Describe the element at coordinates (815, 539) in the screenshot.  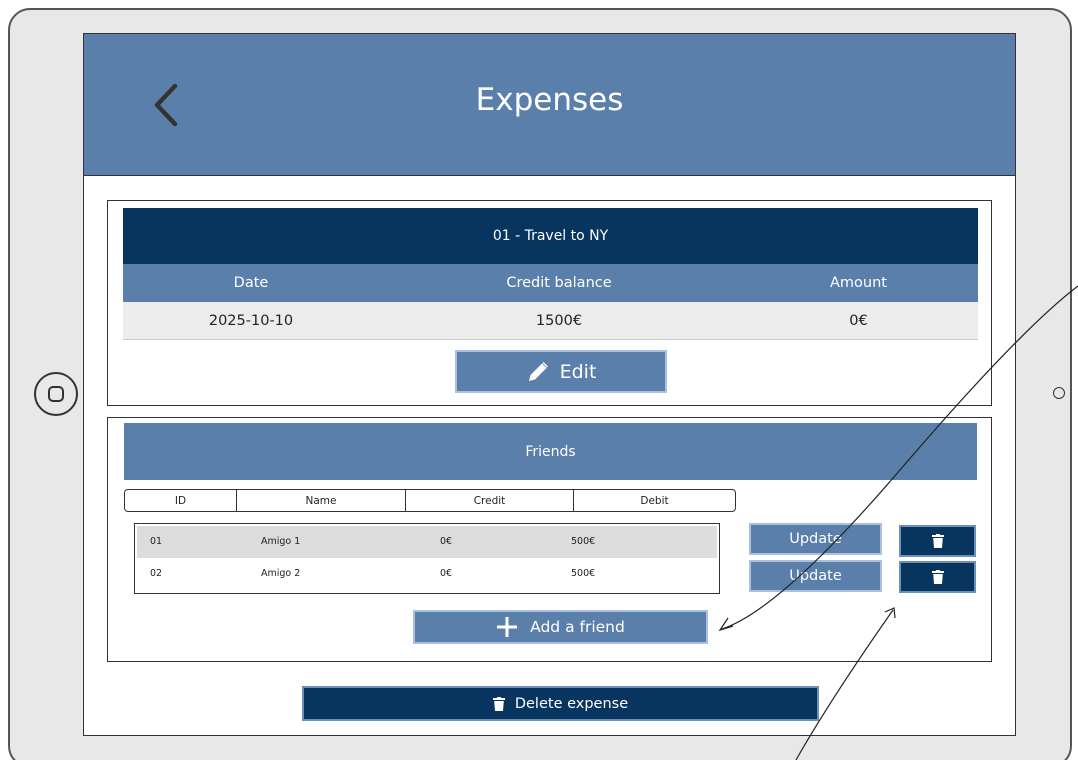
I see `update-friend-1-button: Update` at that location.